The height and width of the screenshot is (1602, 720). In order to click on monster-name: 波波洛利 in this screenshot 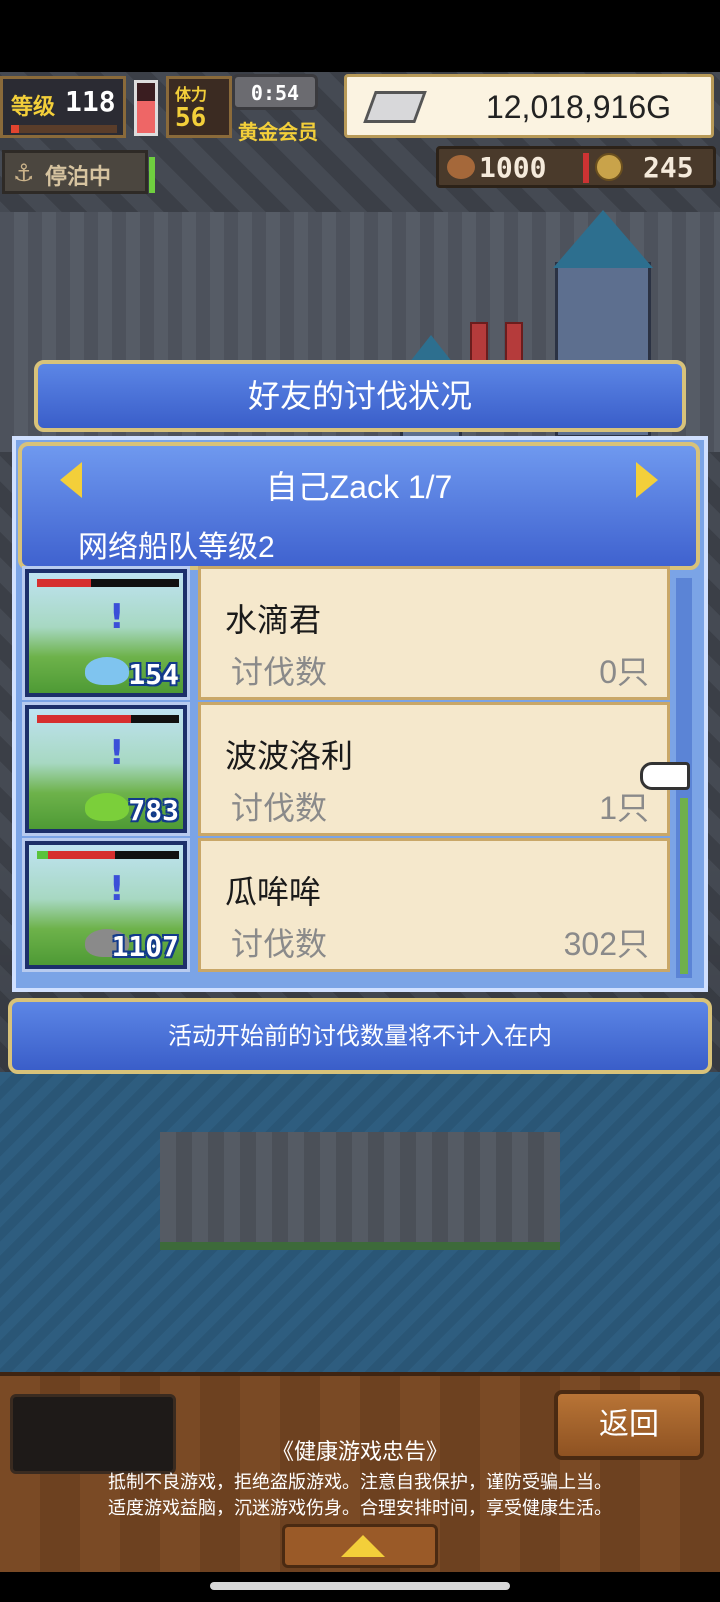, I will do `click(289, 756)`.